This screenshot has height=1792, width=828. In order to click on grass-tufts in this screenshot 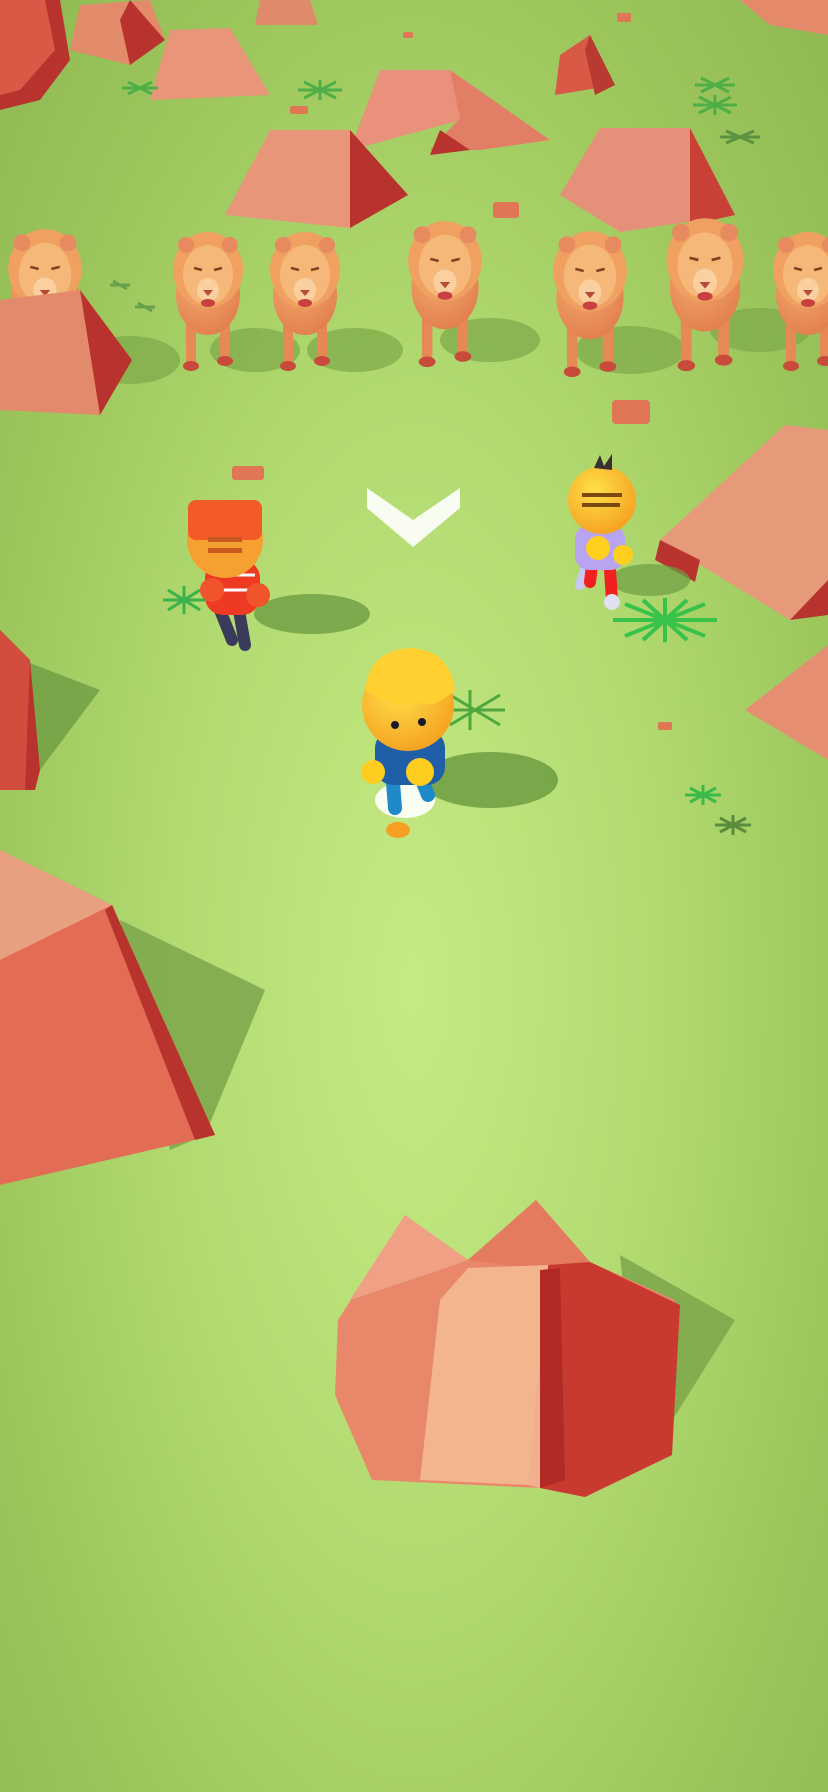, I will do `click(718, 810)`.